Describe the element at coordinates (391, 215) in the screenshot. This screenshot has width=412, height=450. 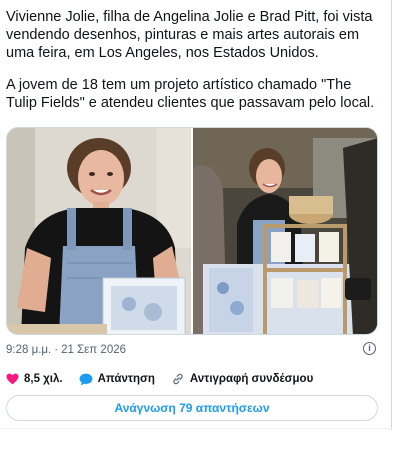
I see `timeline-border` at that location.